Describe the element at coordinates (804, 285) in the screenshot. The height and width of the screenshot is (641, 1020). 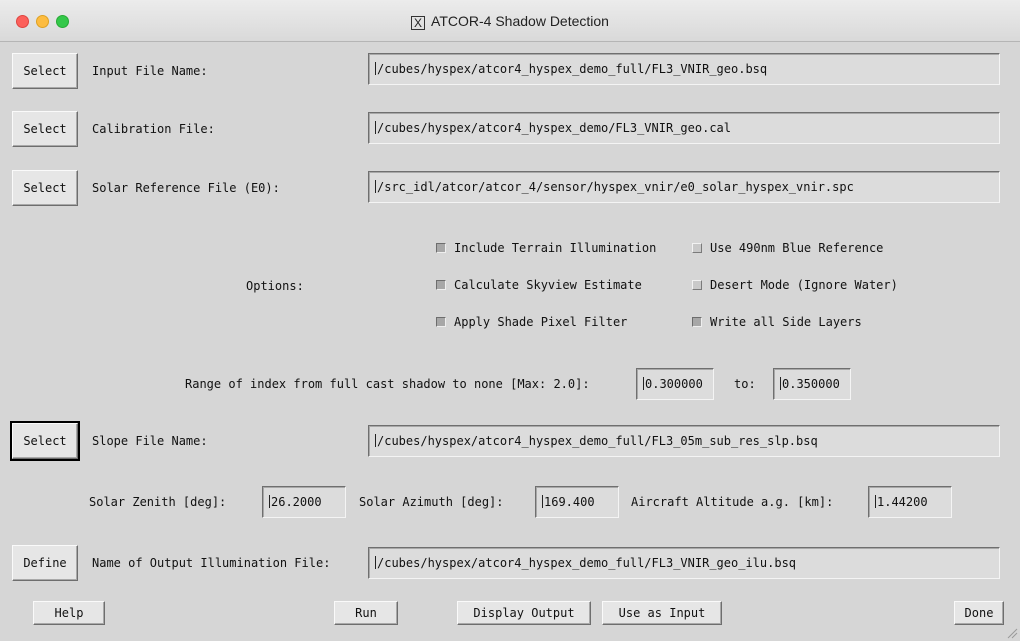
I see `checkbox-label: Desert Mode (Ignore Water)` at that location.